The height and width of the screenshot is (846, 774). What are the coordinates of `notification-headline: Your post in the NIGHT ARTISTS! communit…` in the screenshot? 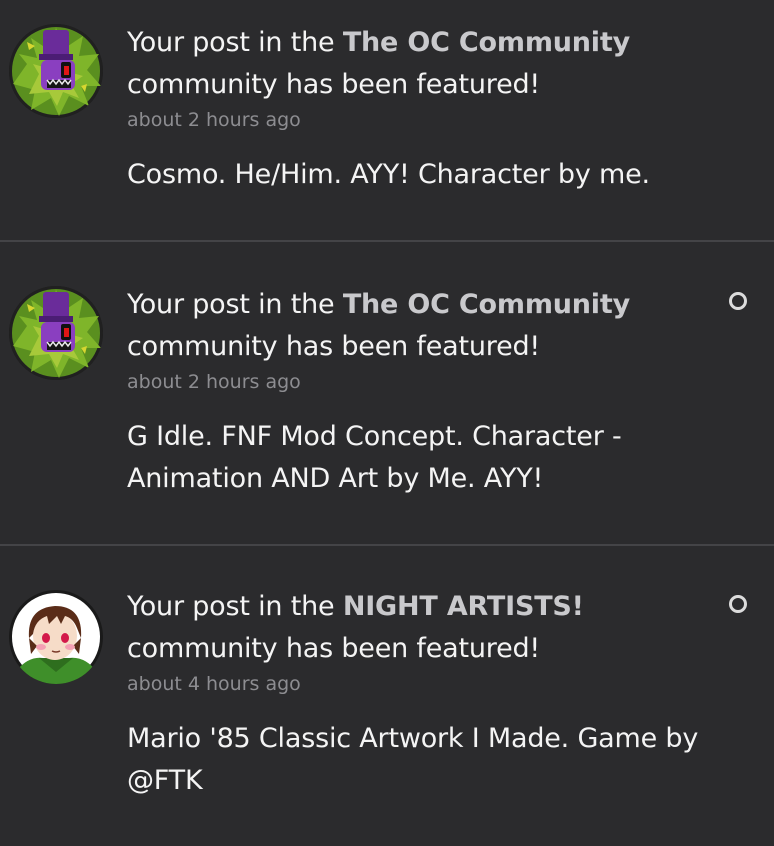 It's located at (422, 628).